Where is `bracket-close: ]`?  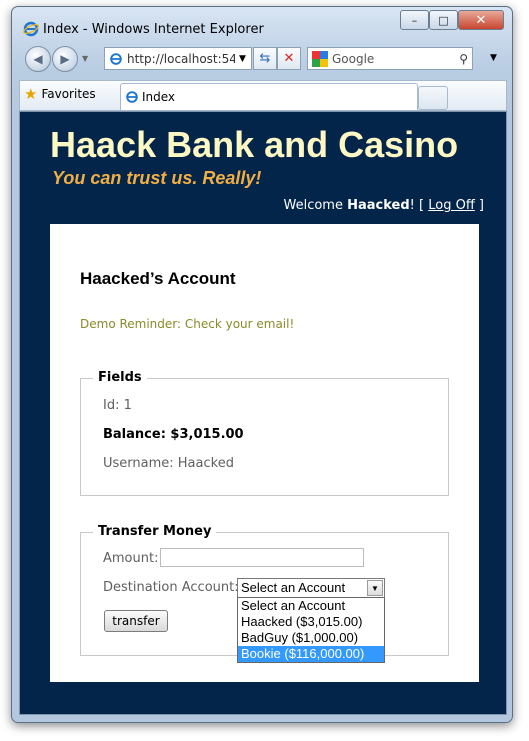
bracket-close: ] is located at coordinates (479, 205).